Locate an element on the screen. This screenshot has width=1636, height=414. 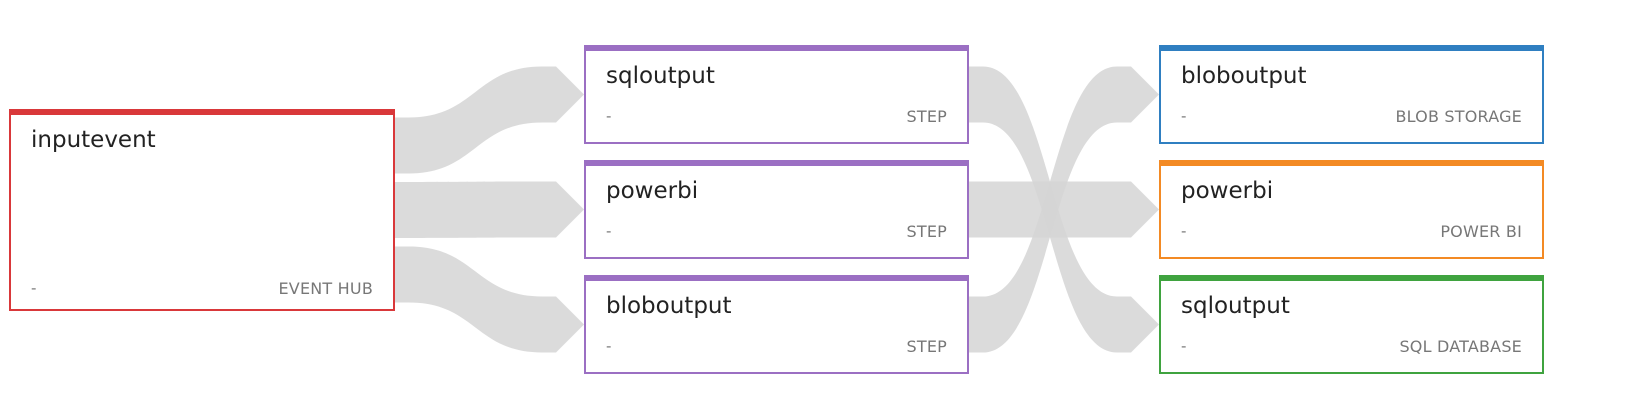
node-type-label: POWER BI is located at coordinates (1481, 231).